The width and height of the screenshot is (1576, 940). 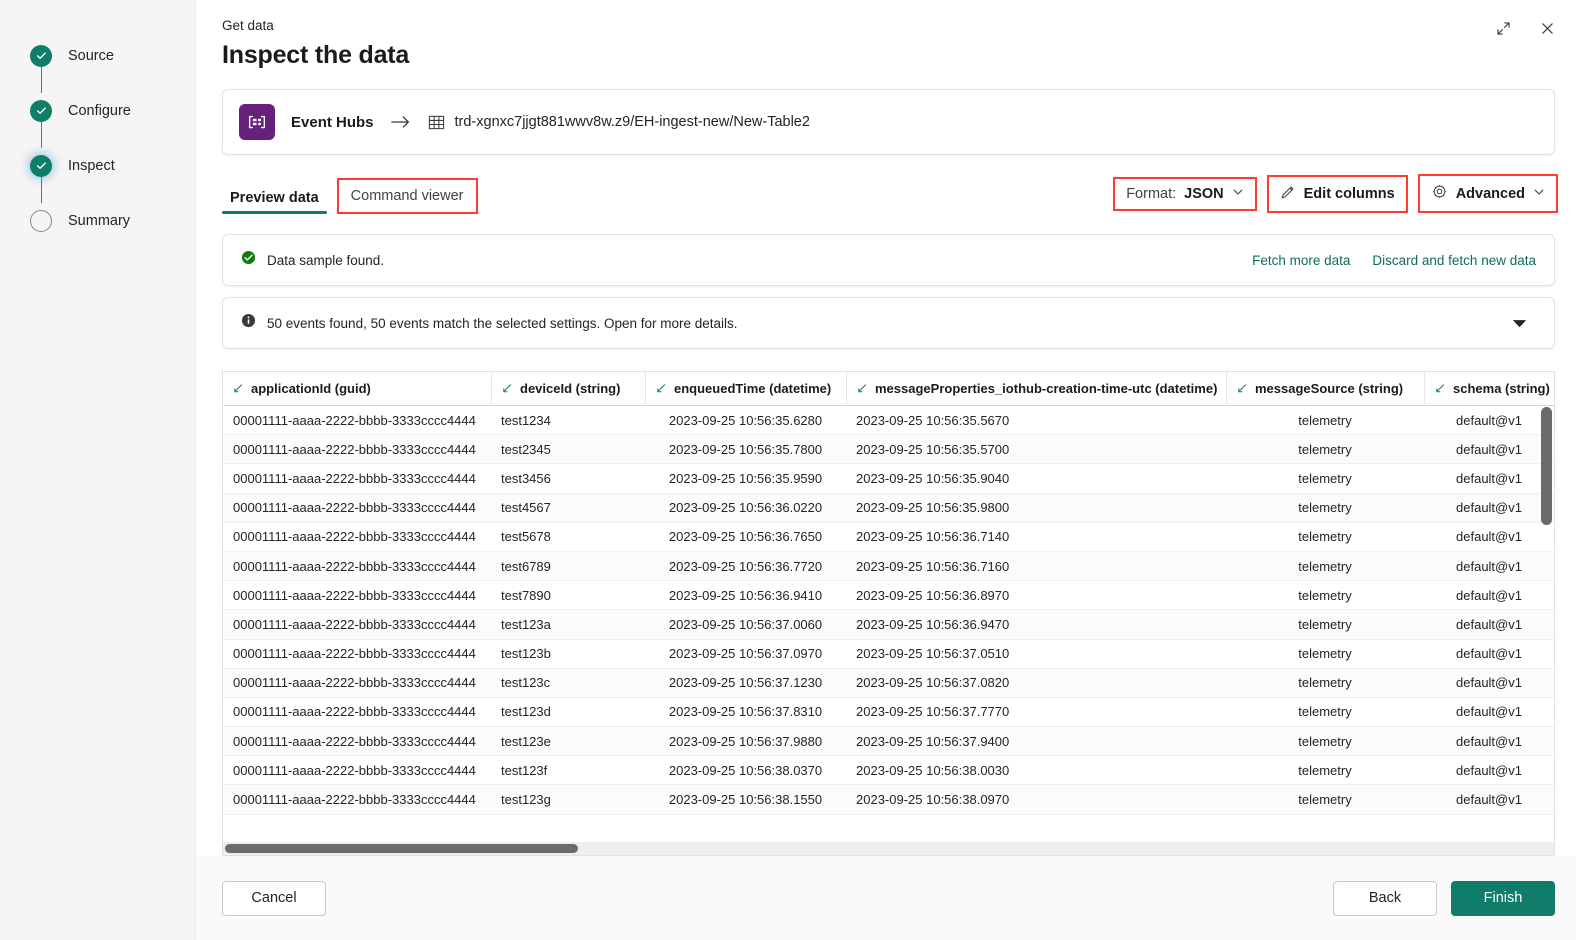 What do you see at coordinates (933, 770) in the screenshot?
I see `table-cell: 2023-09-25 10:56:38.0030` at bounding box center [933, 770].